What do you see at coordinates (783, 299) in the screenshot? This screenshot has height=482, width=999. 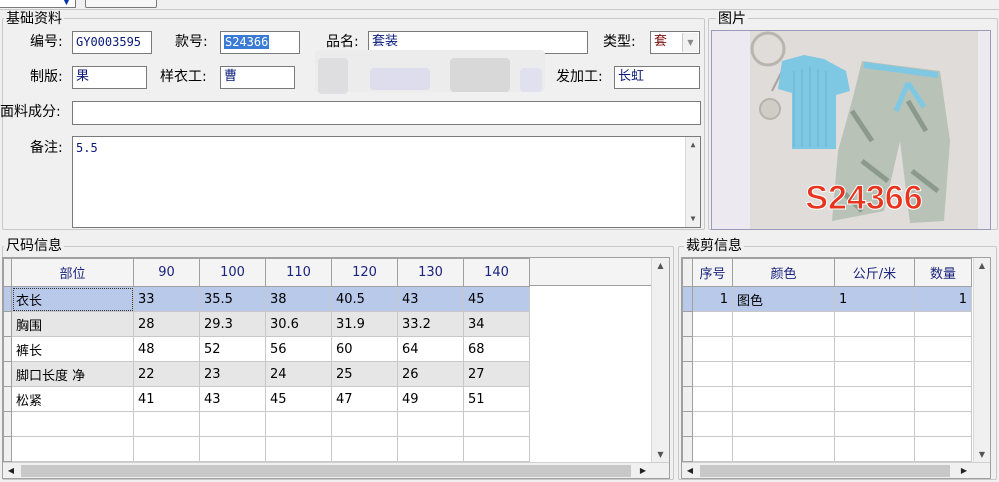 I see `table-cell: 图色` at bounding box center [783, 299].